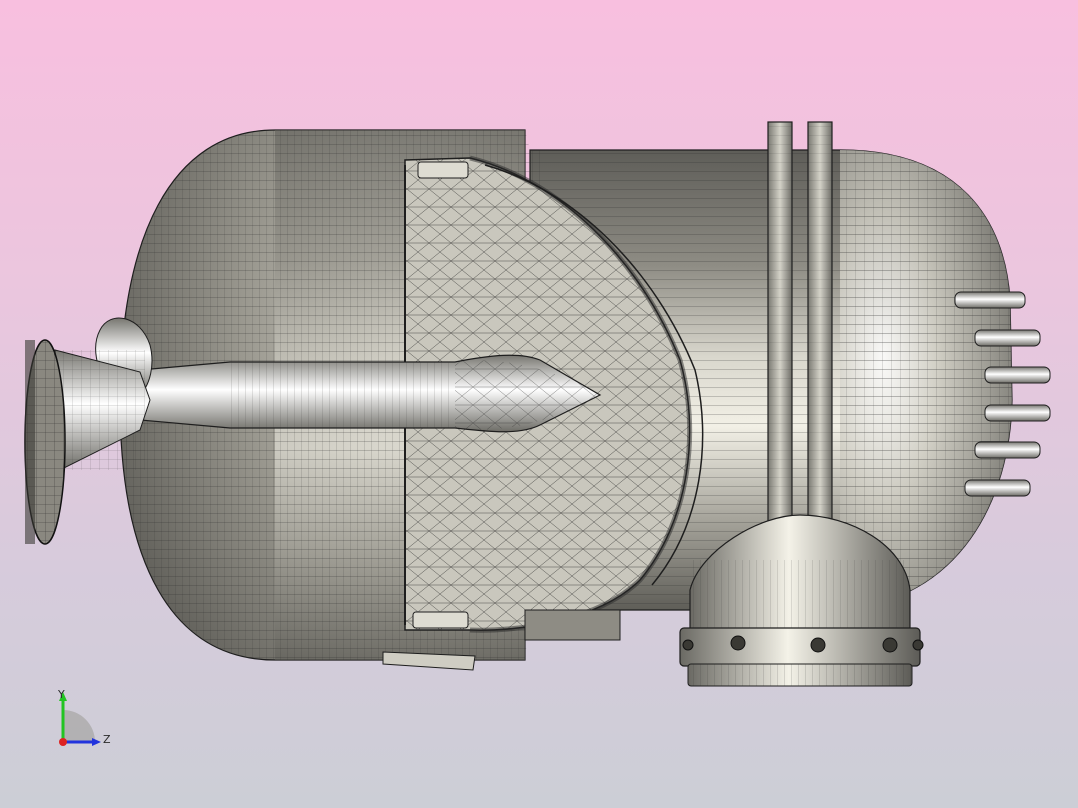 The image size is (1078, 808). I want to click on y-axis-label: Y, so click(61, 694).